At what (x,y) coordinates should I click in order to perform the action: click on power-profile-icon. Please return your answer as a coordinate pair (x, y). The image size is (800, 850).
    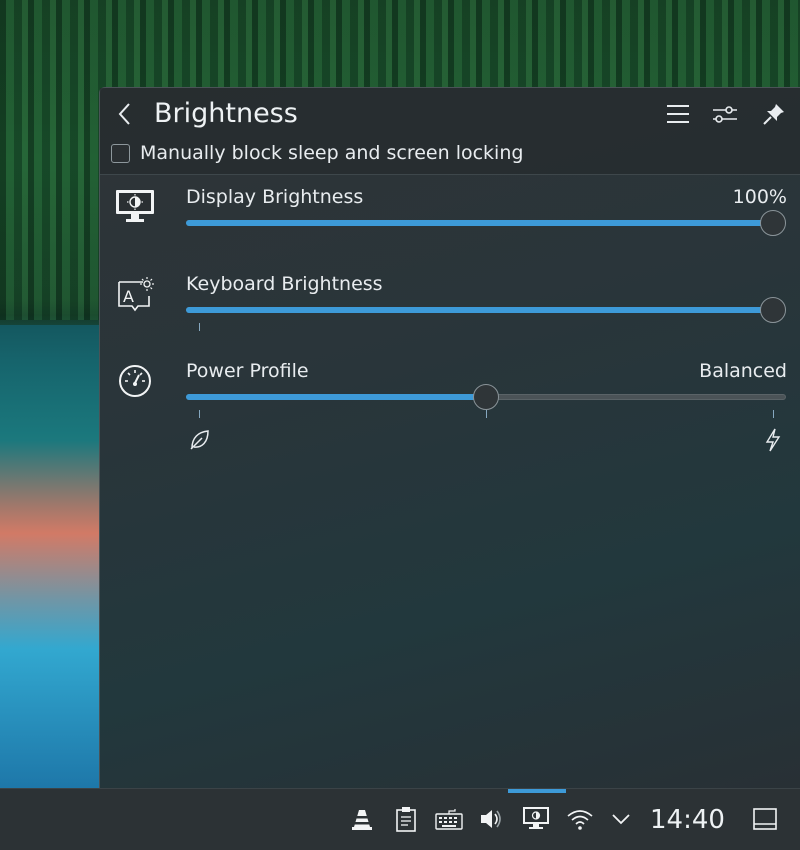
    Looking at the image, I should click on (135, 381).